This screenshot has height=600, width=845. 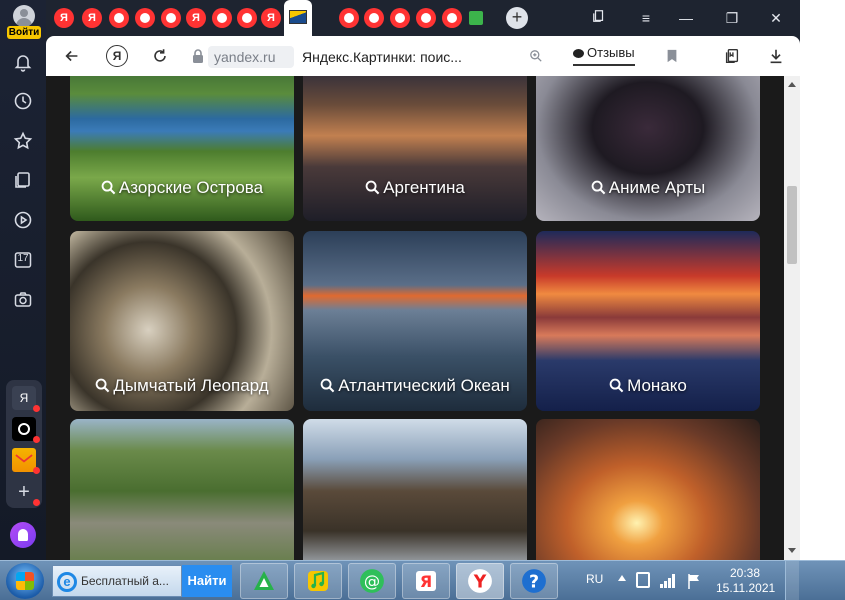 I want to click on page-scrollbar, so click(x=792, y=318).